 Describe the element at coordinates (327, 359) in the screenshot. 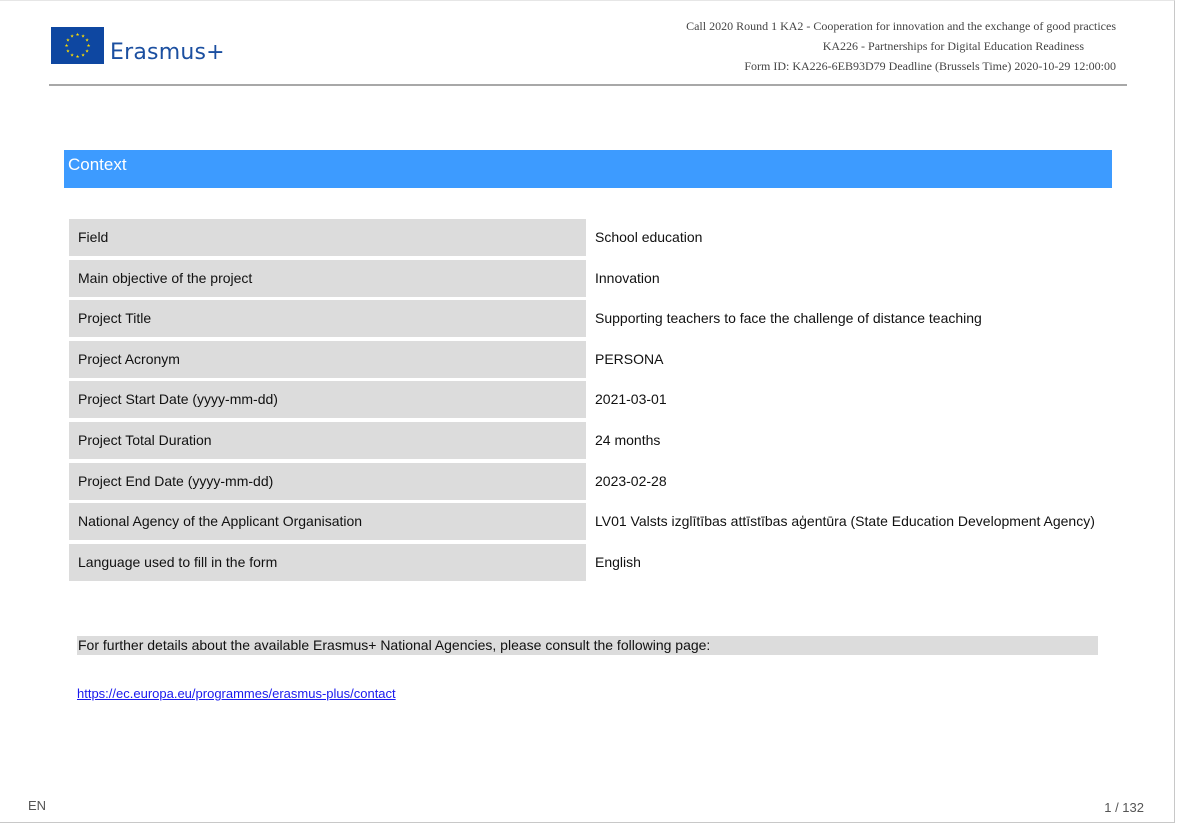

I see `row-label: Project Acronym` at that location.